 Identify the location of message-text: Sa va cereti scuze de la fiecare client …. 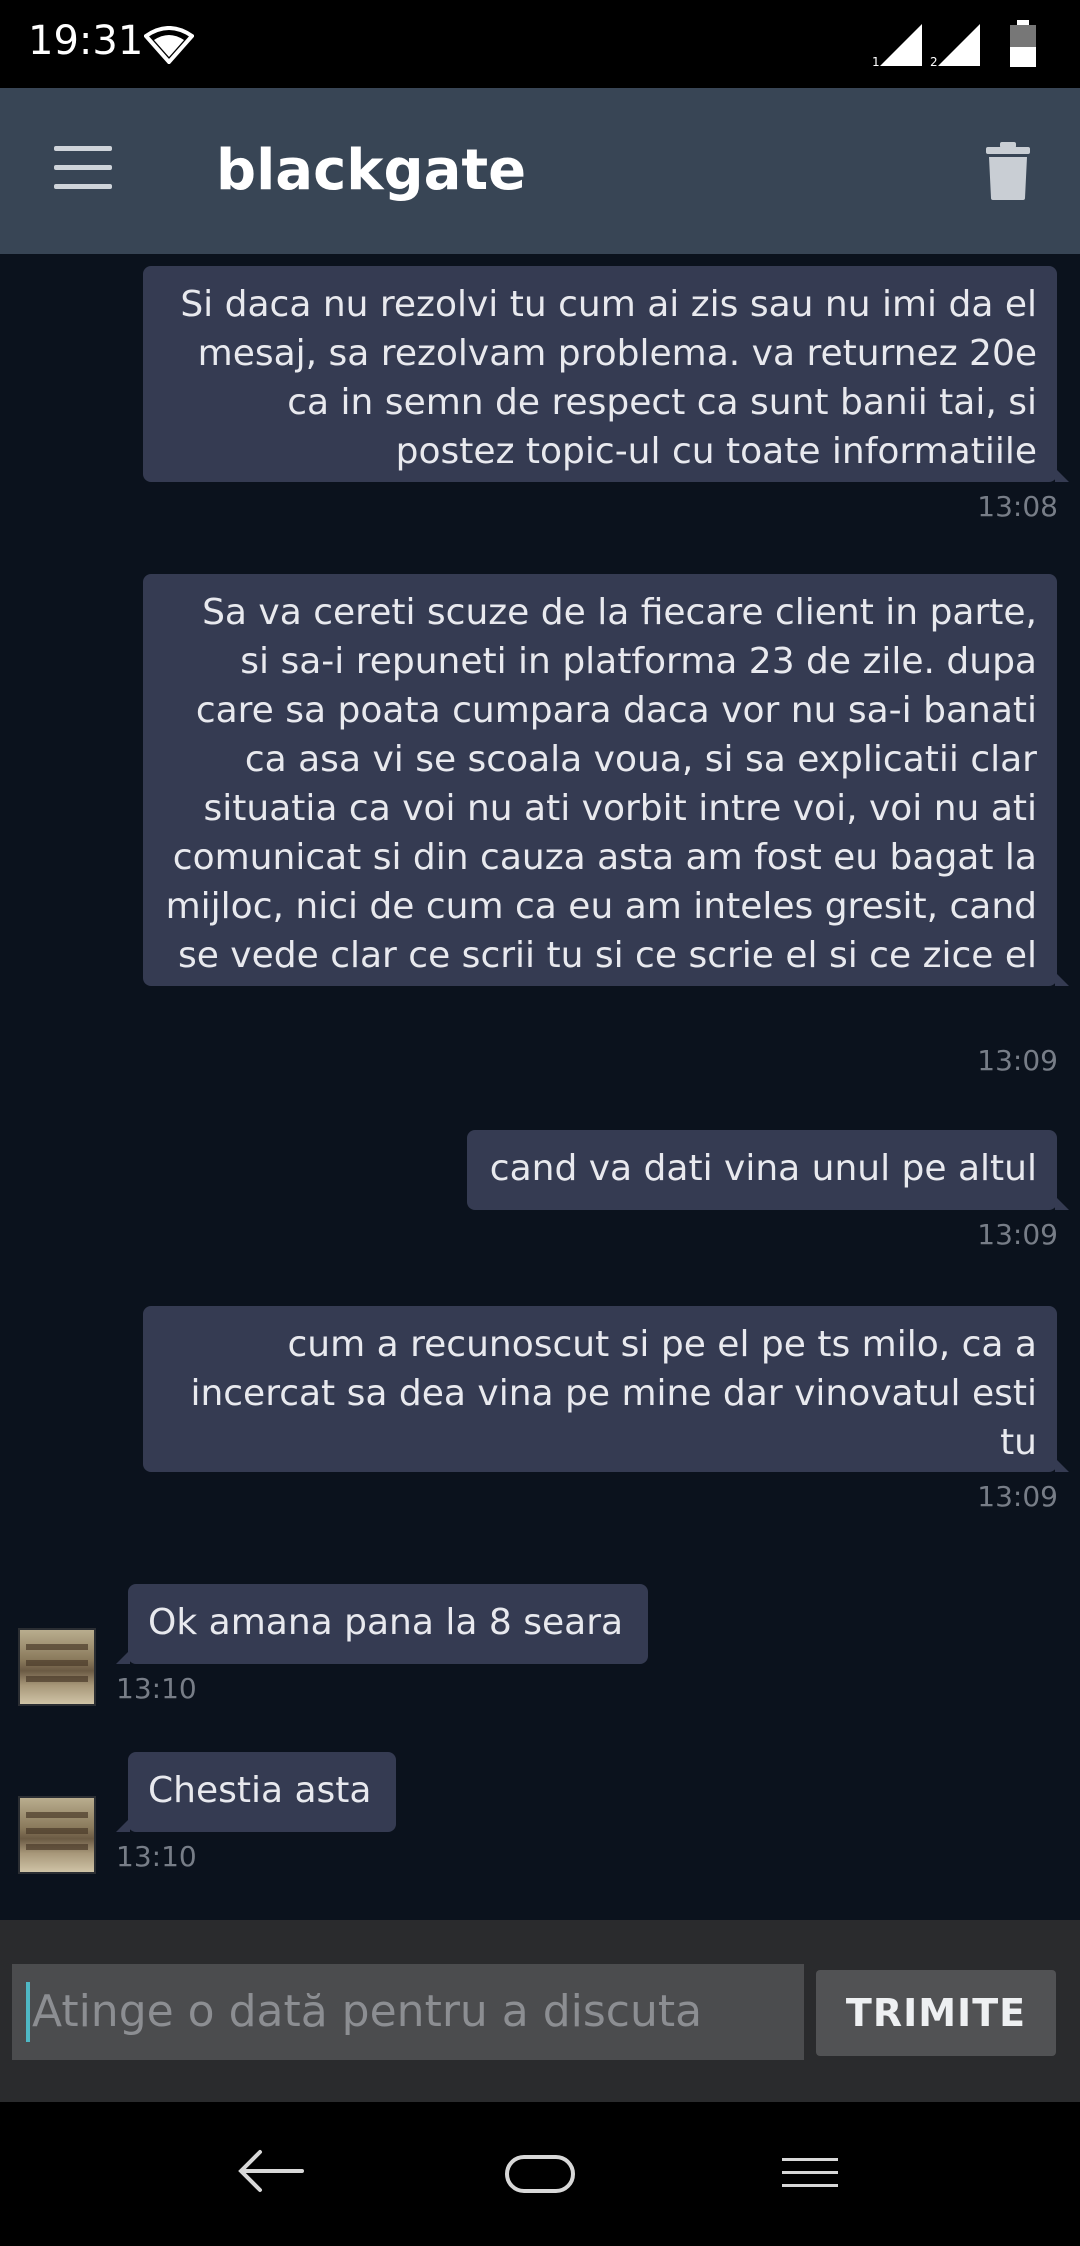
(601, 784).